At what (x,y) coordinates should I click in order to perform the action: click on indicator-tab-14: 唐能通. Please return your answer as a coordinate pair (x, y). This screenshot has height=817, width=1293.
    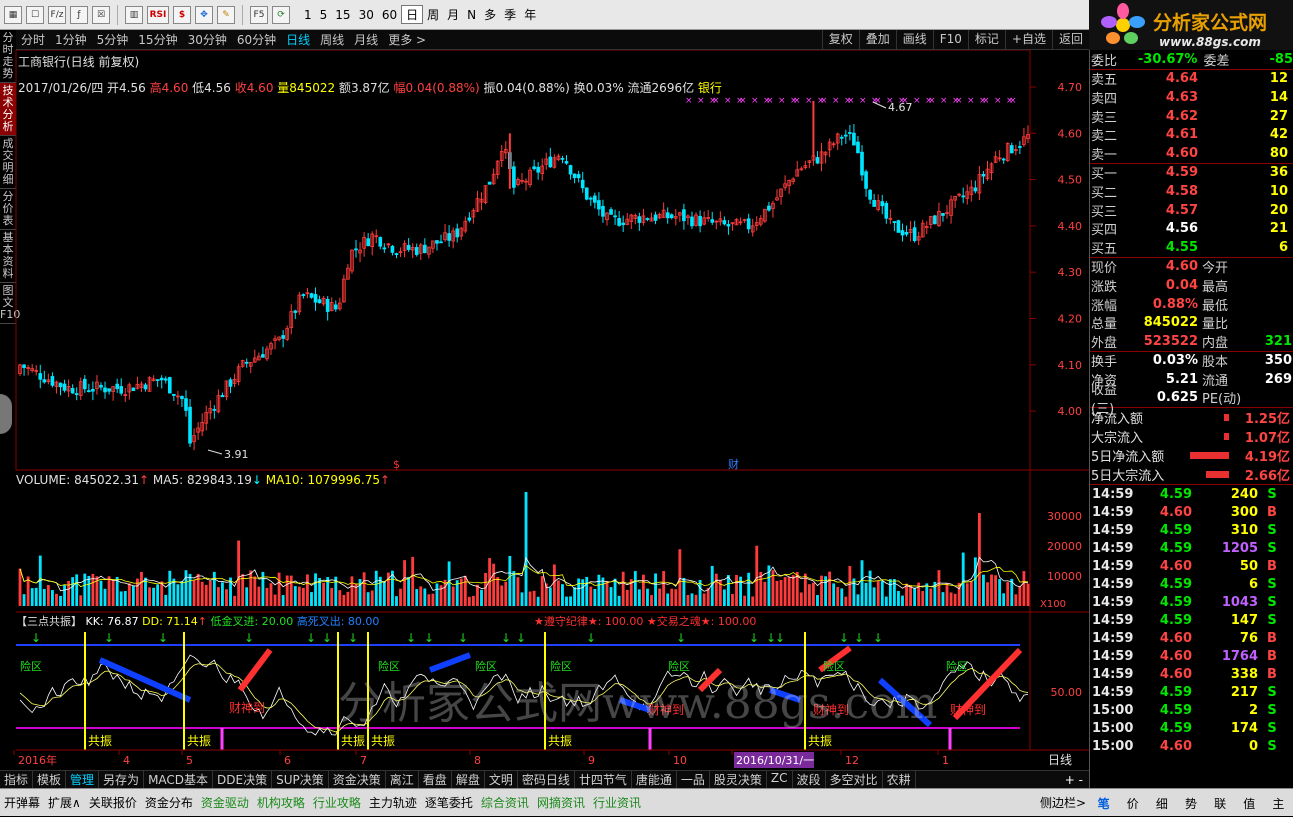
    Looking at the image, I should click on (654, 779).